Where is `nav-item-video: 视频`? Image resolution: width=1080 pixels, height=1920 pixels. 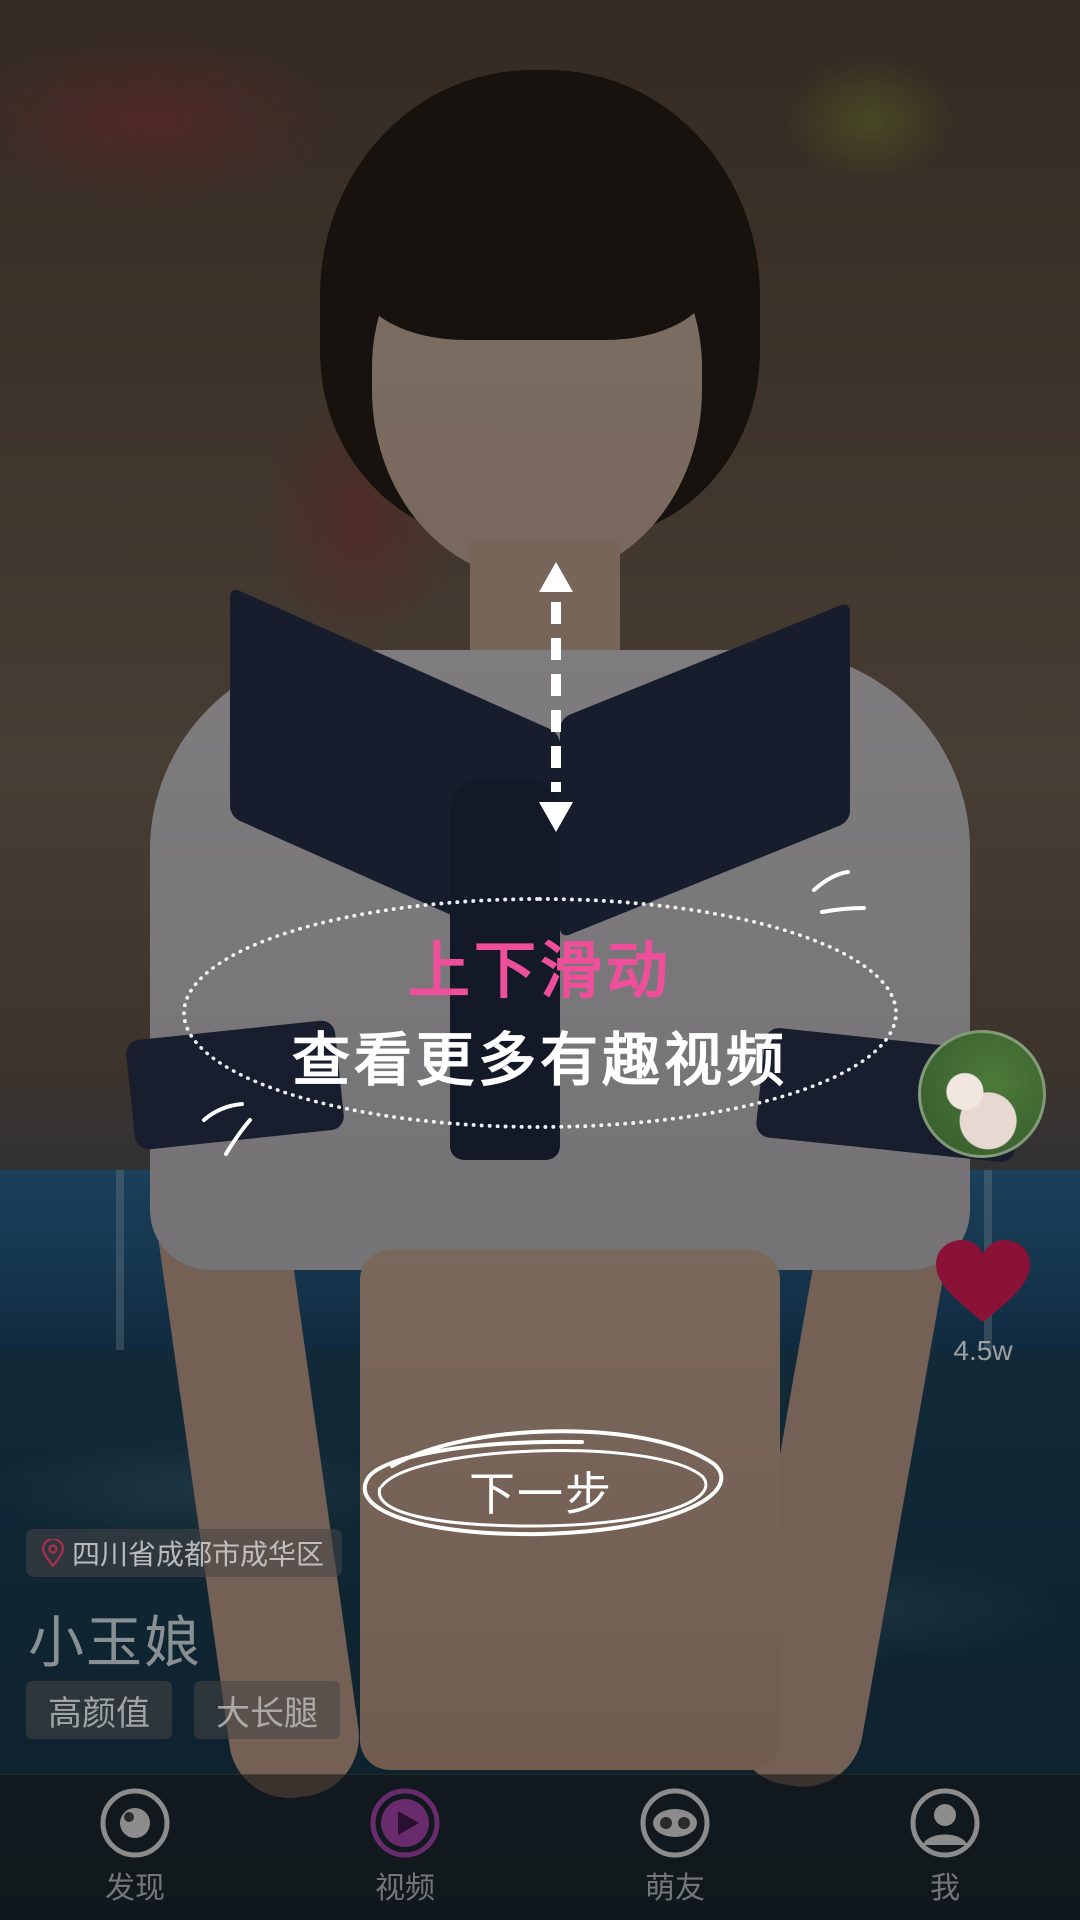
nav-item-video: 视频 is located at coordinates (405, 1847).